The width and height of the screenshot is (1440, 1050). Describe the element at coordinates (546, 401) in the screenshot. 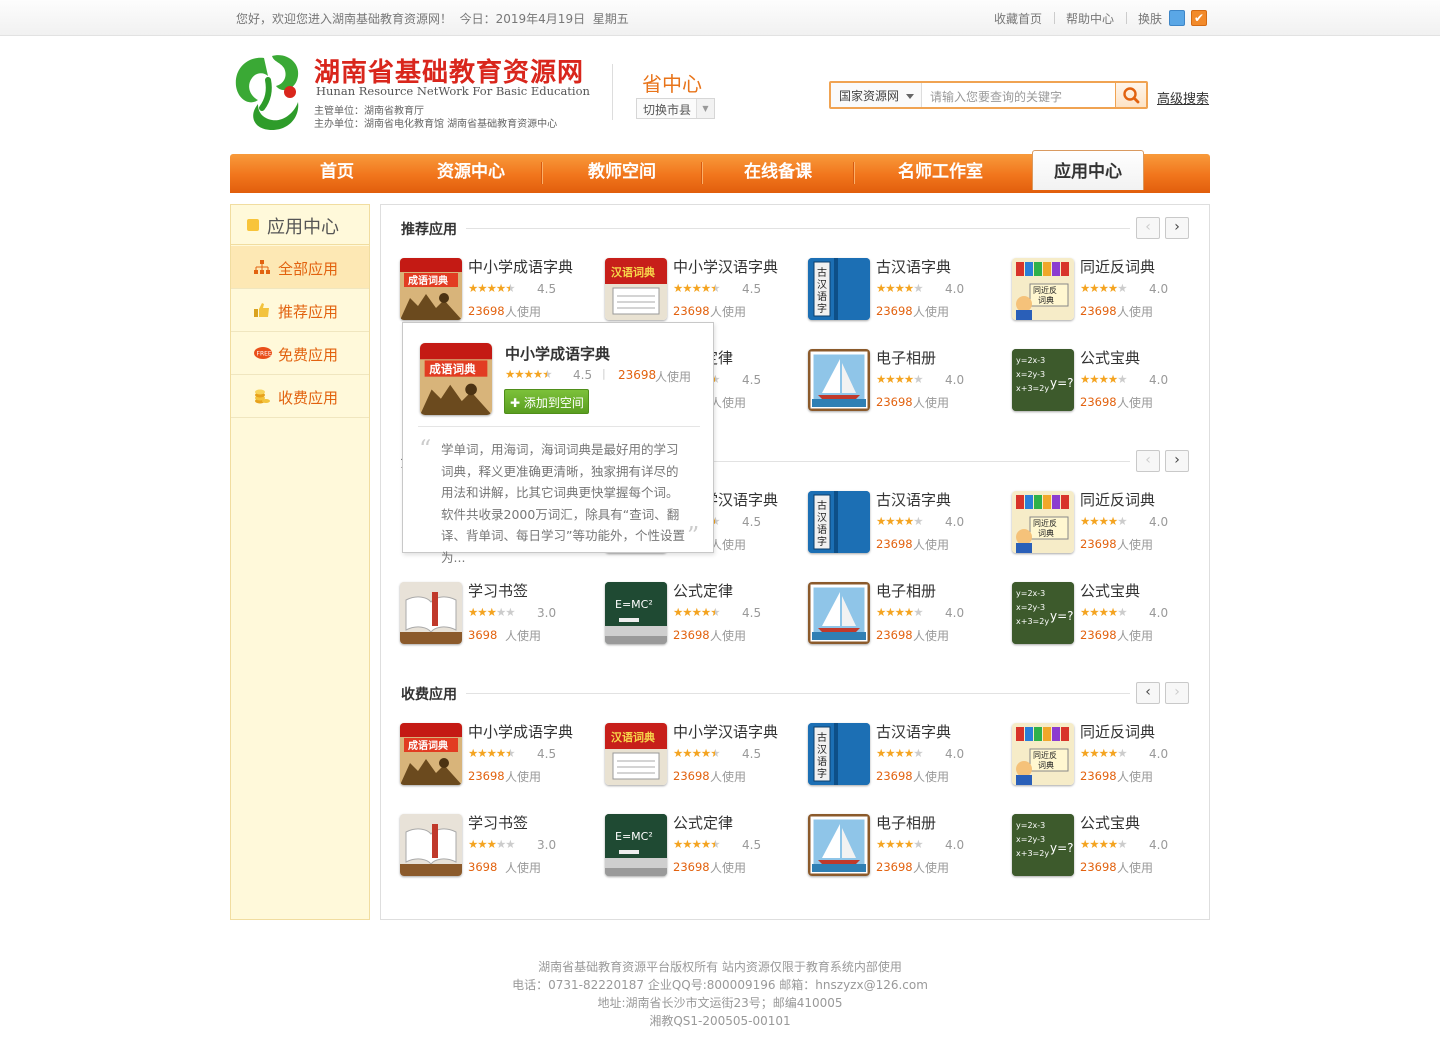

I see `add-to-space-button: ✚ 添加到空间` at that location.